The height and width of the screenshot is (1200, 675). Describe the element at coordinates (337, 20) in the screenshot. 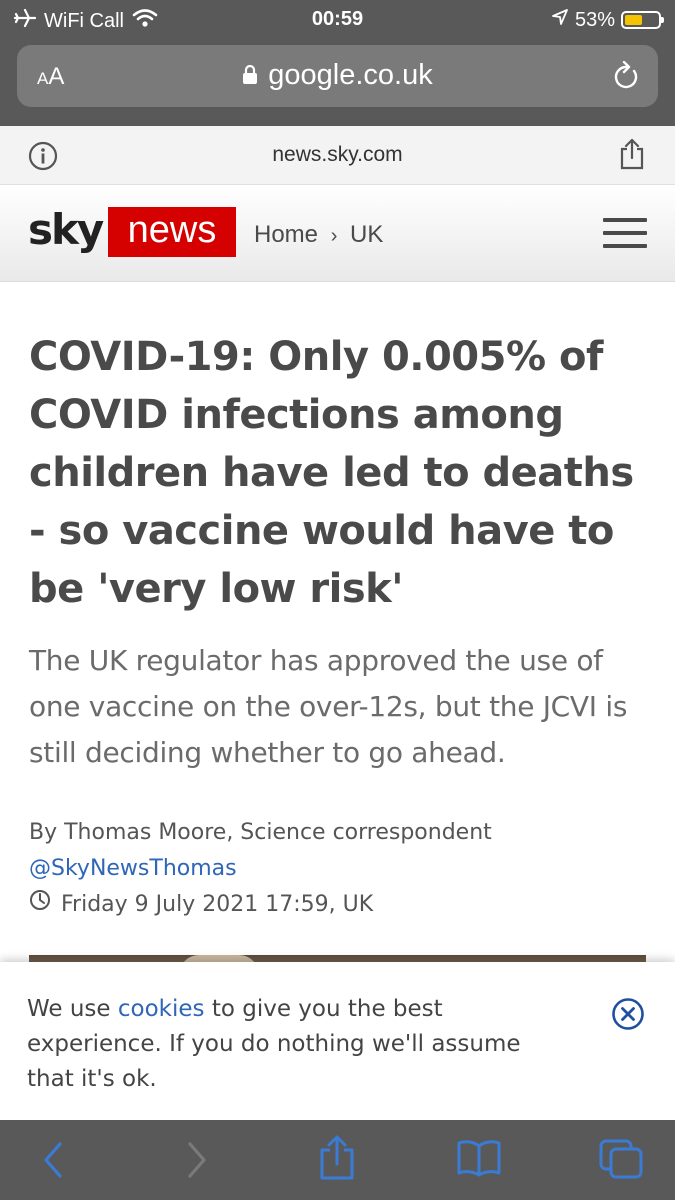

I see `status-bar: WiFi Call 00:59 53%` at that location.